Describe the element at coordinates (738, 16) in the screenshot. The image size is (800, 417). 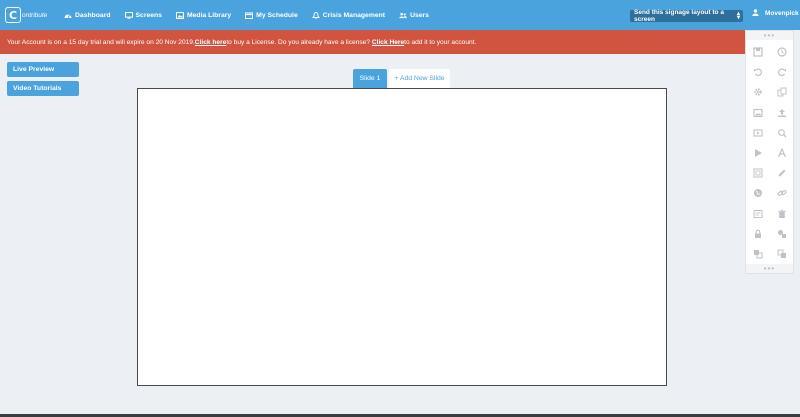
I see `select-caret-icon: ▴ ▾` at that location.